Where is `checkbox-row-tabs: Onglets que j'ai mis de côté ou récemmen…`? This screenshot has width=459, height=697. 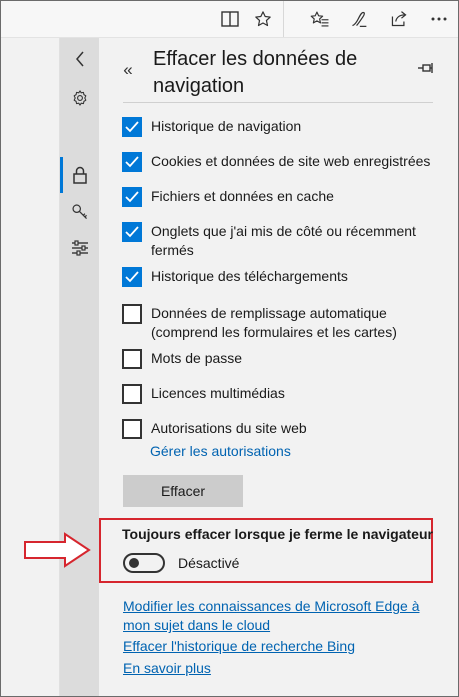 checkbox-row-tabs: Onglets que j'ai mis de côté ou récemmen… is located at coordinates (279, 241).